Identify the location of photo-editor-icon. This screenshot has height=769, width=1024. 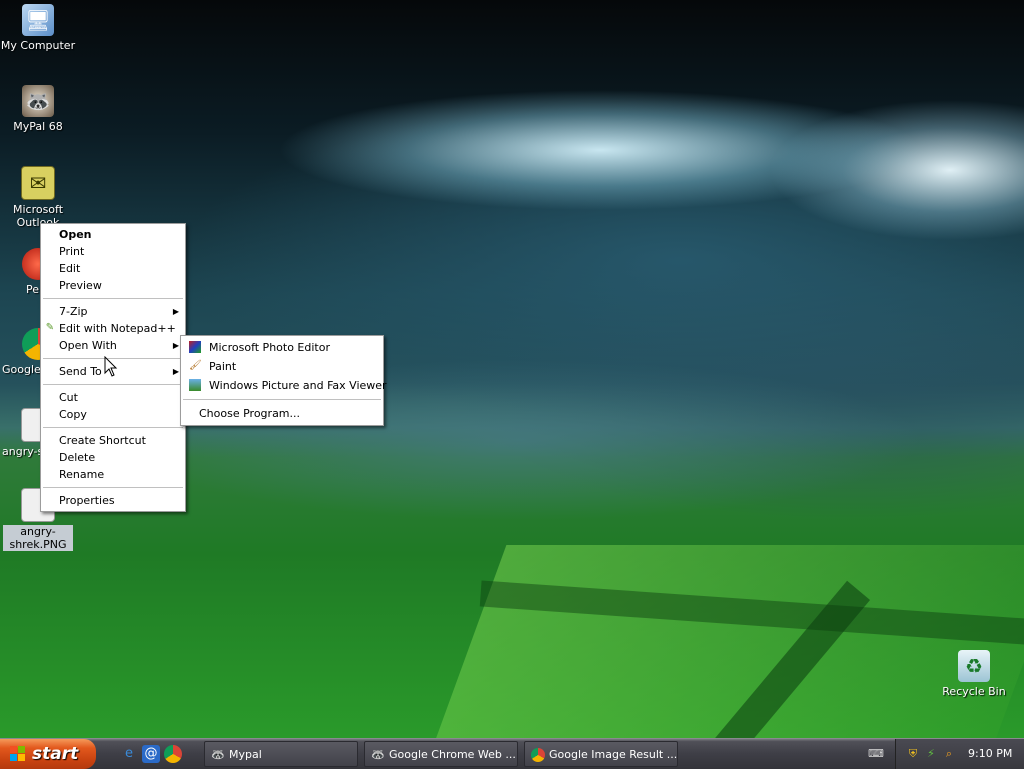
(195, 347).